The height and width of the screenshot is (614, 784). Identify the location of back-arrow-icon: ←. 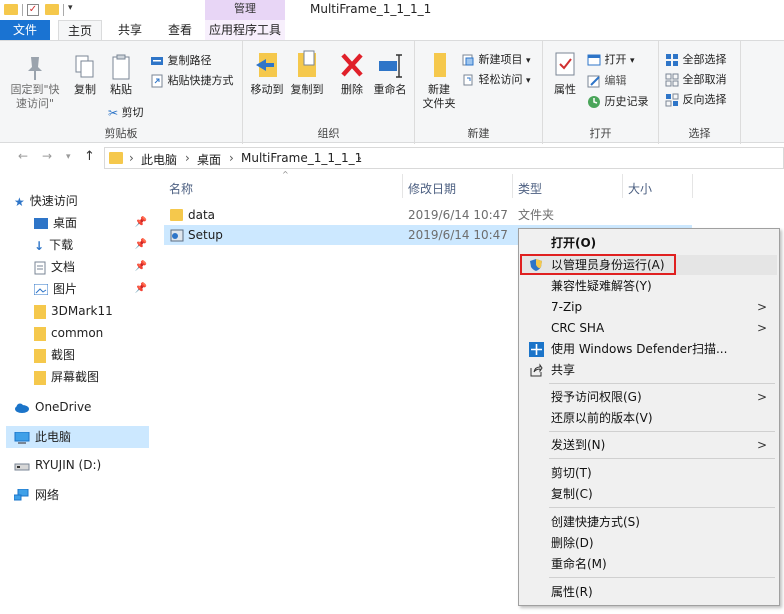
(23, 156).